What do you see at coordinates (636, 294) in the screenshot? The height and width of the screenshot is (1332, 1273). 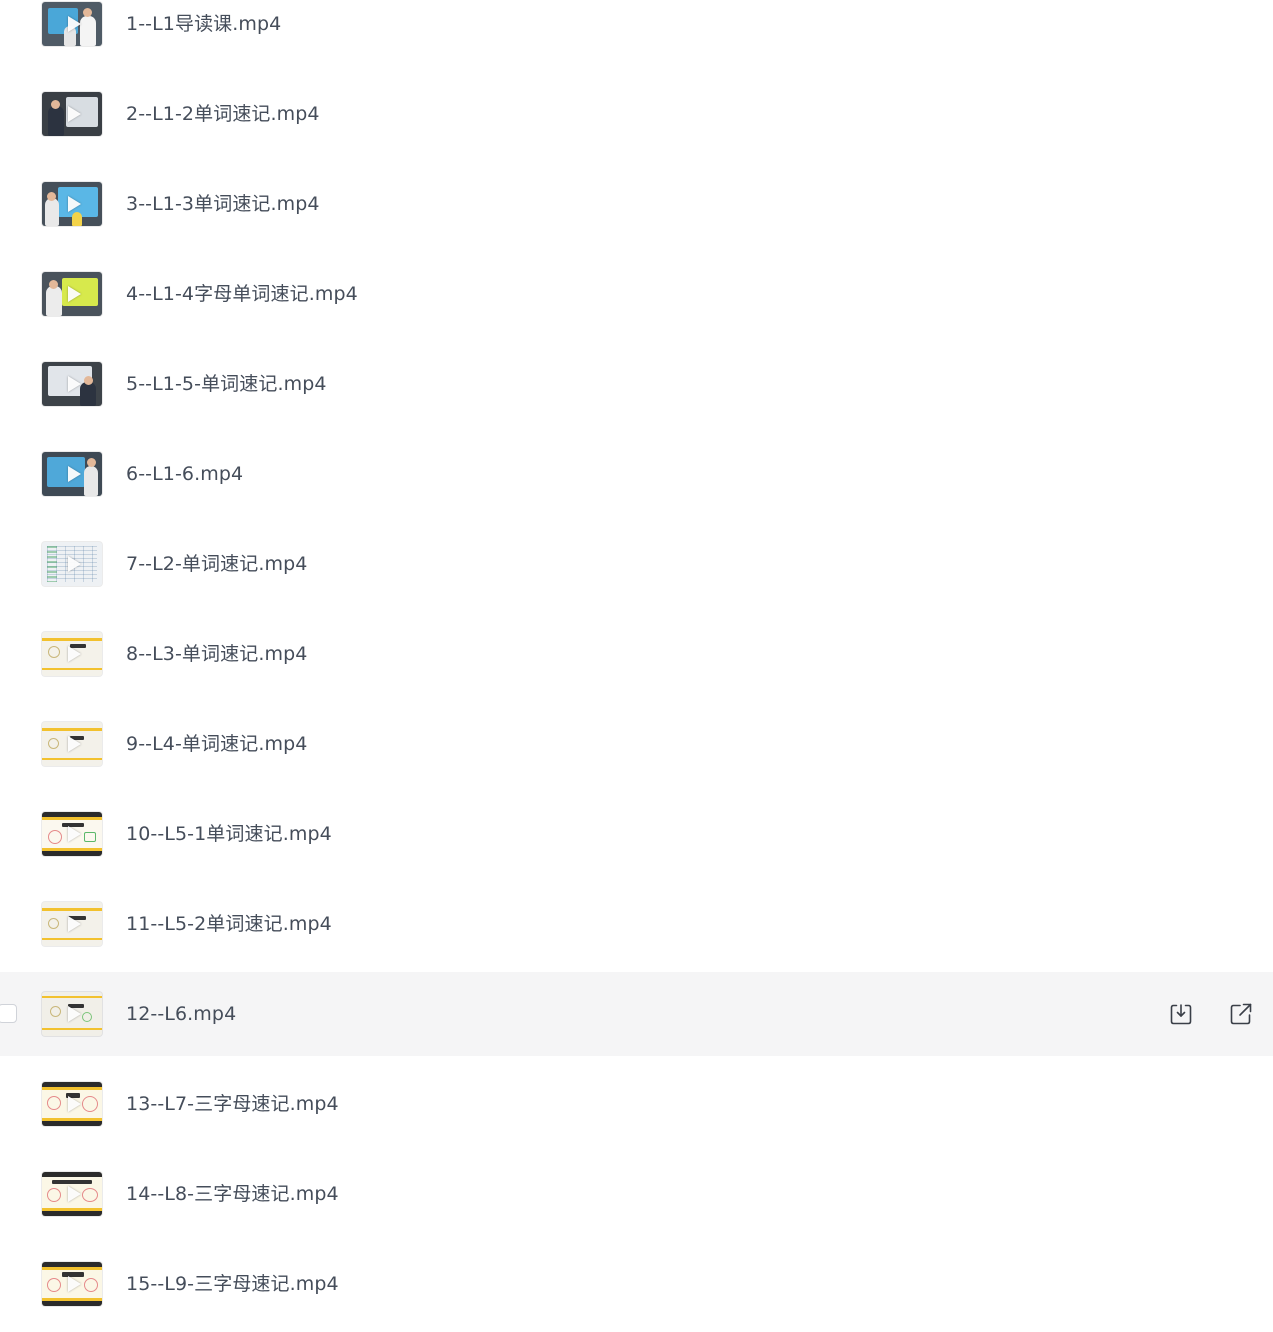 I see `file-row: 4--L1-4字母单词速记.mp4` at bounding box center [636, 294].